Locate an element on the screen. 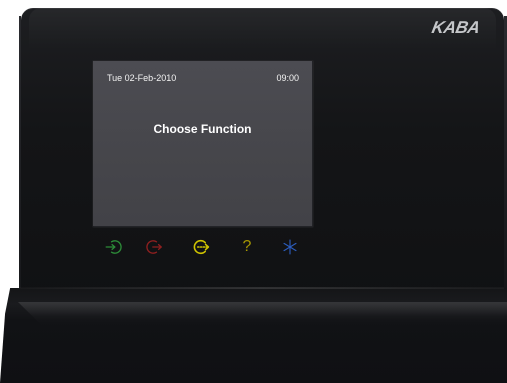 The width and height of the screenshot is (507, 383). arrow-out-circle-icon is located at coordinates (154, 247).